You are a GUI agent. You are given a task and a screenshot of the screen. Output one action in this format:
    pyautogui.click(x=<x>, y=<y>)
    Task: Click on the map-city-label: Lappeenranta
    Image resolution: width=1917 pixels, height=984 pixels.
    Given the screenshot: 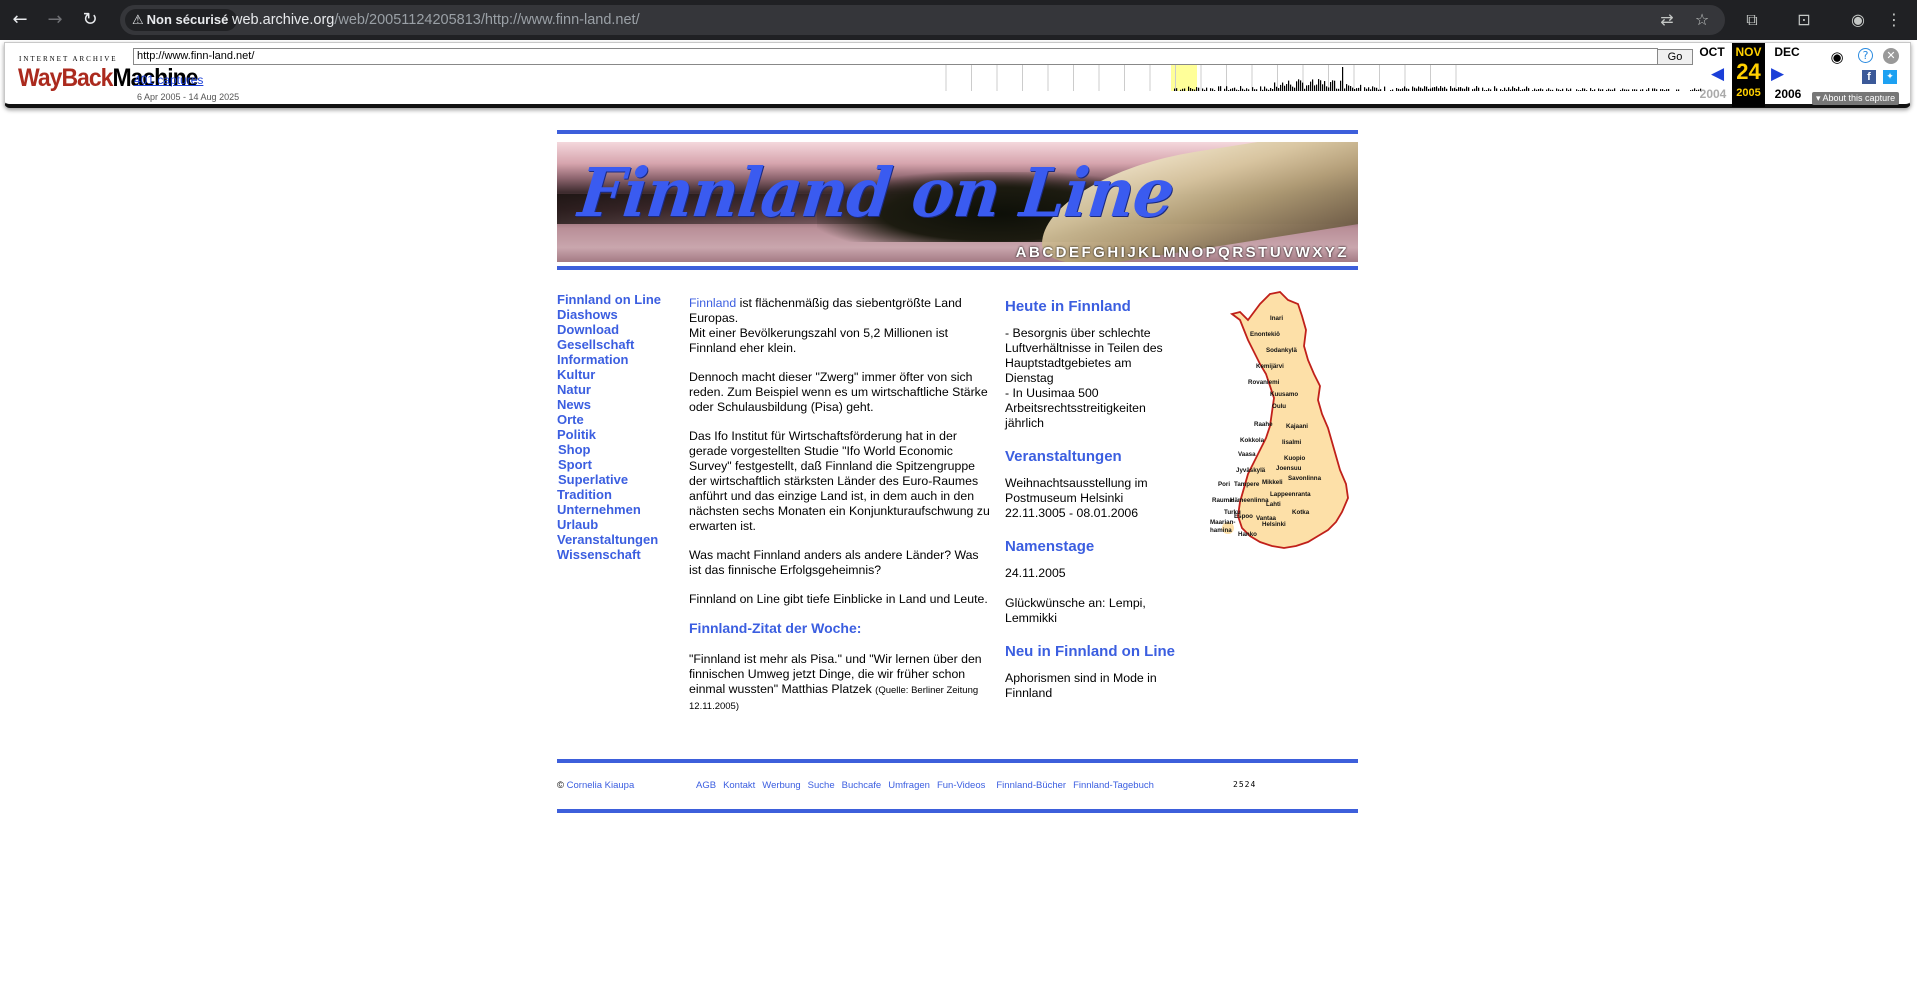 What is the action you would take?
    pyautogui.click(x=1290, y=494)
    